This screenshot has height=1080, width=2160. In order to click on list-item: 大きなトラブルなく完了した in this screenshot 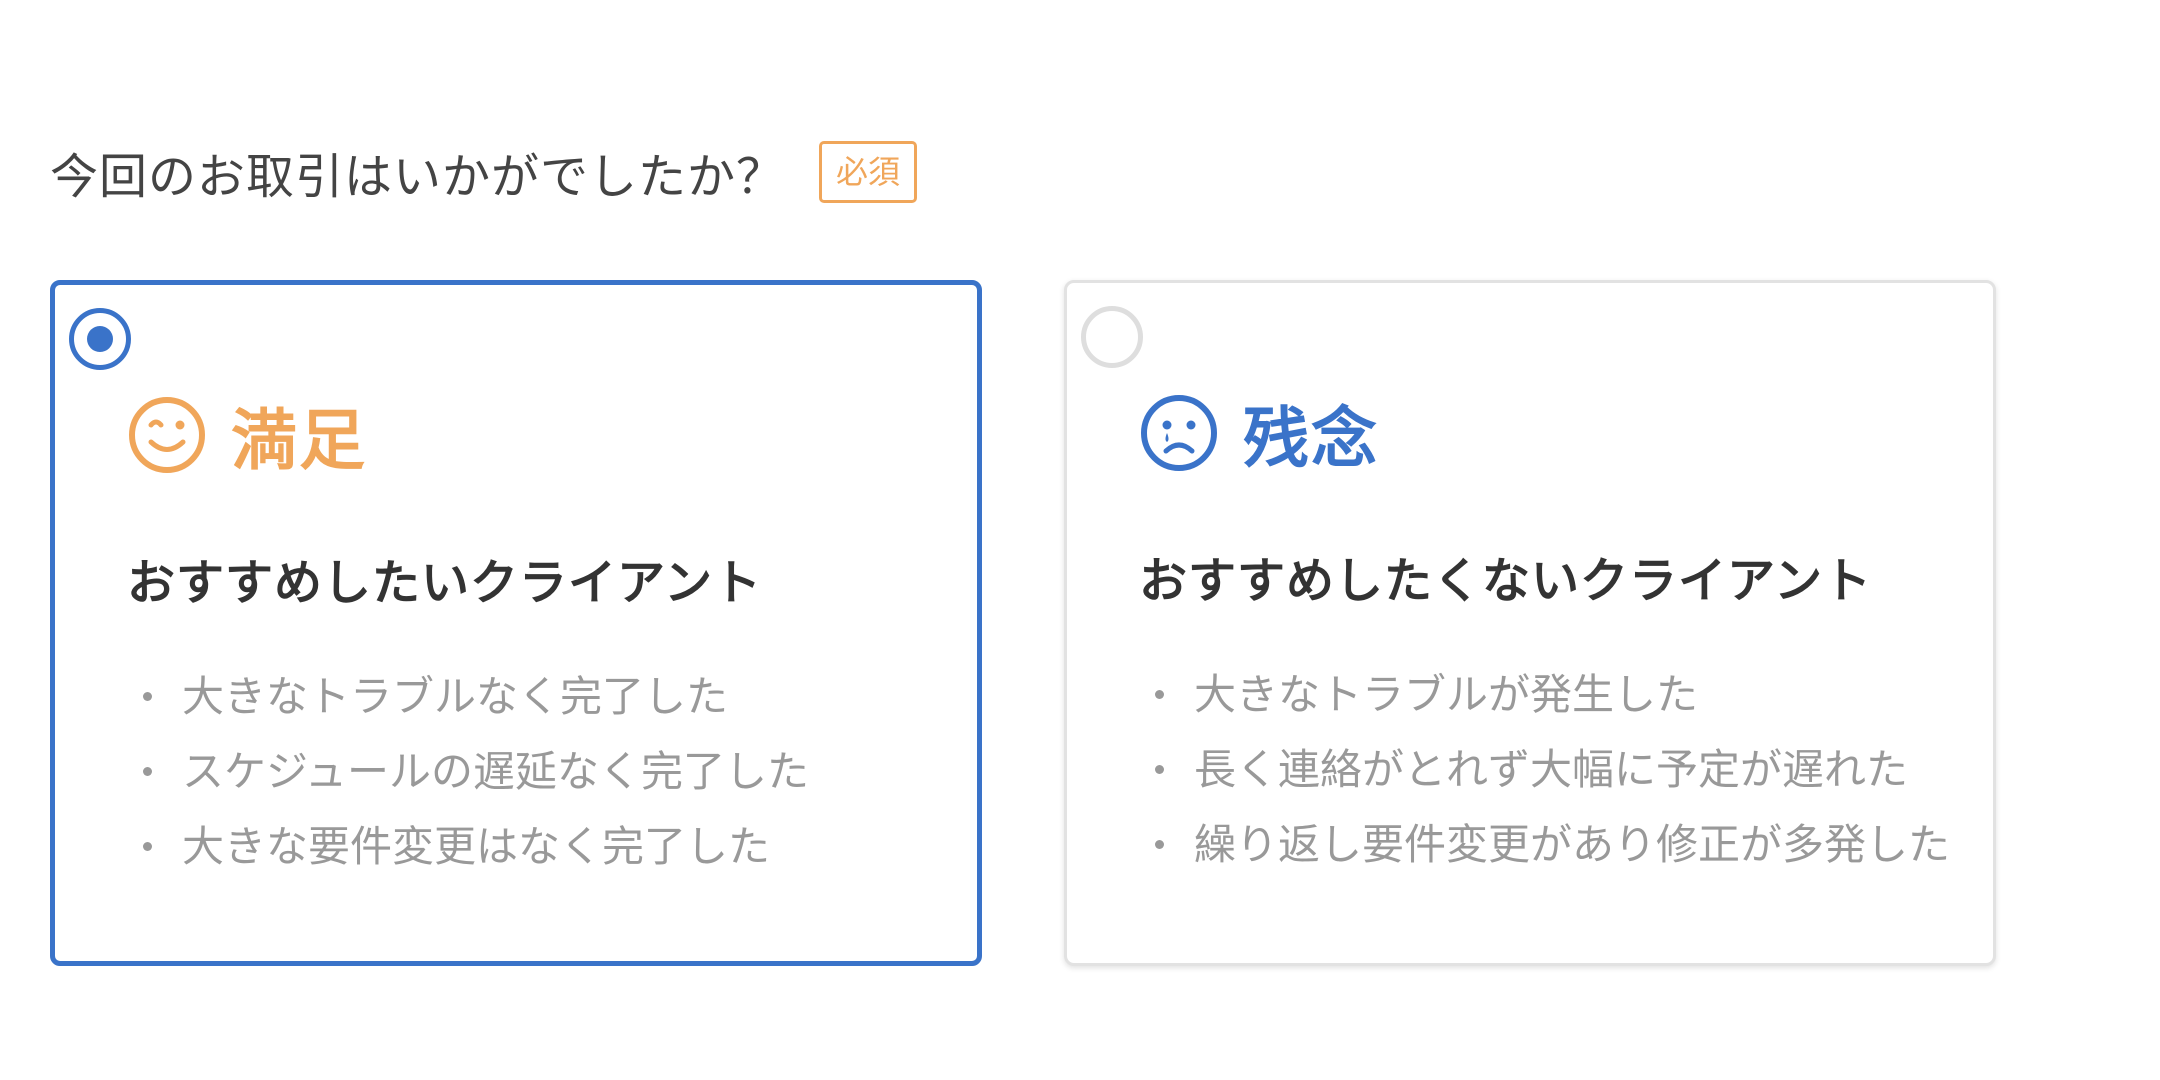, I will do `click(476, 696)`.